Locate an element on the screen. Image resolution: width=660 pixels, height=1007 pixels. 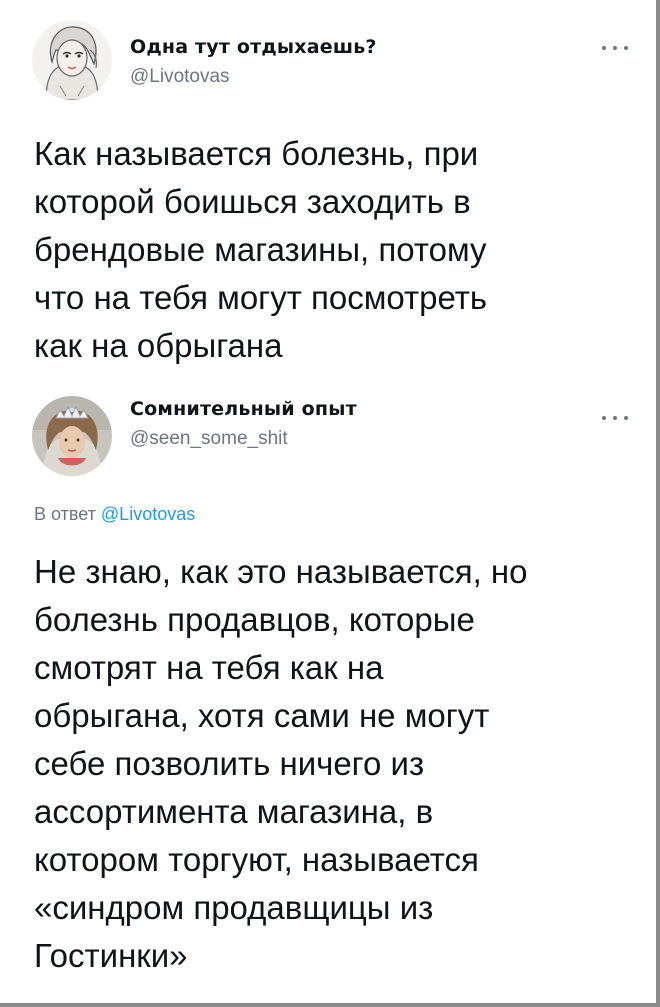
illustrated-girl-avatar-icon is located at coordinates (72, 60).